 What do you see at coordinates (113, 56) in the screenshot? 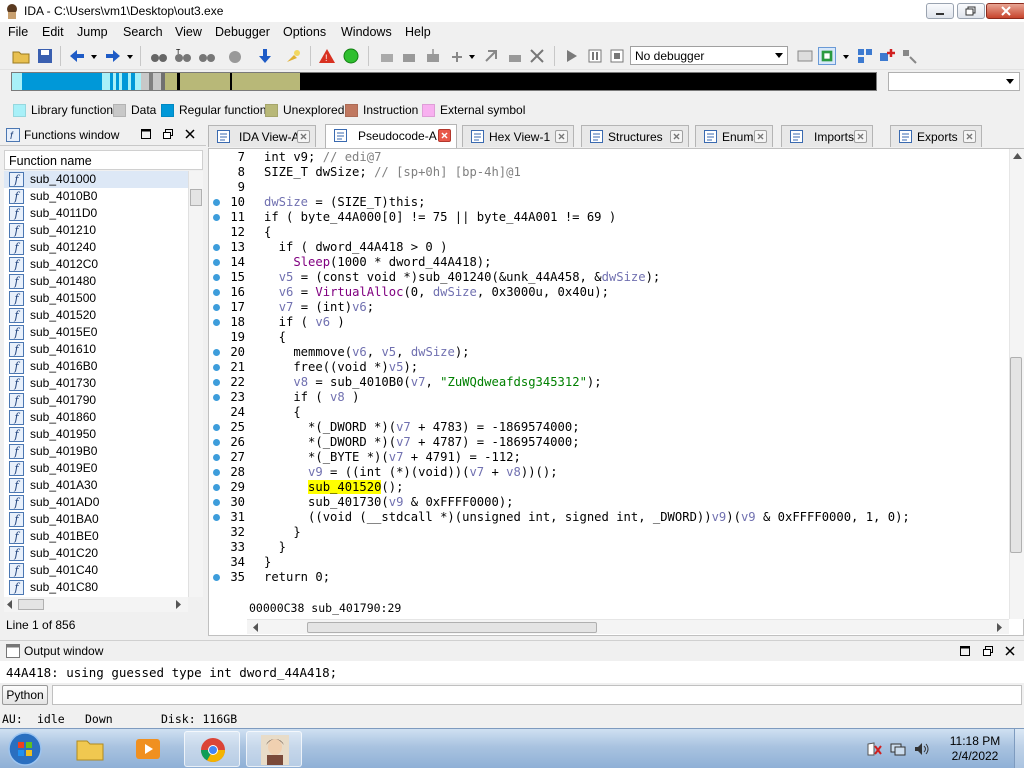
I see `forward-arrow-icon` at bounding box center [113, 56].